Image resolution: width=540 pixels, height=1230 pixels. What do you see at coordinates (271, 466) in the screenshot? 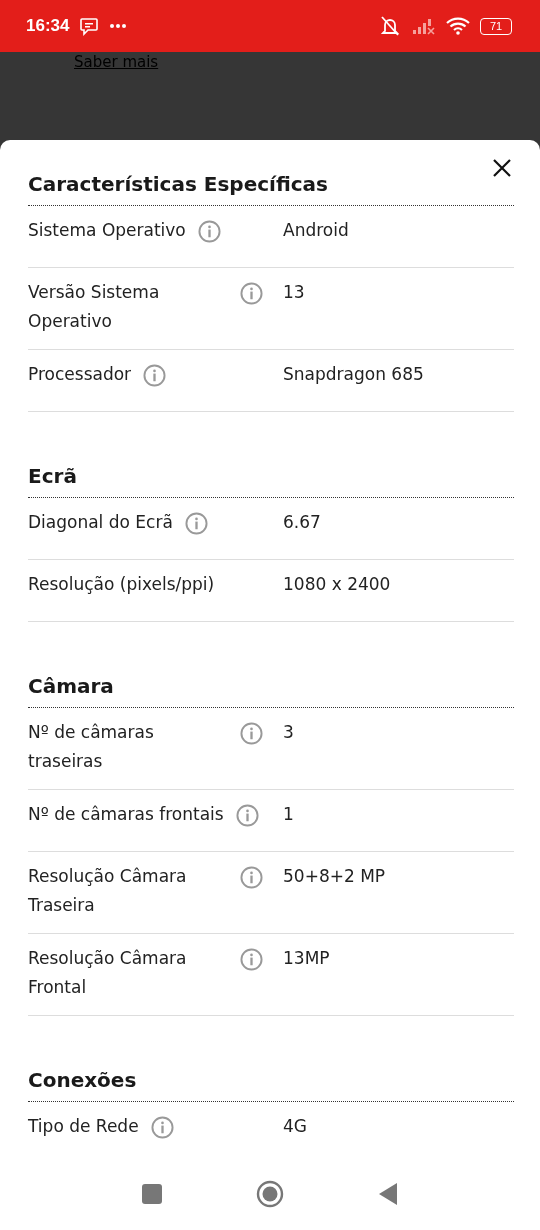
I see `section-heading: Ecrã` at bounding box center [271, 466].